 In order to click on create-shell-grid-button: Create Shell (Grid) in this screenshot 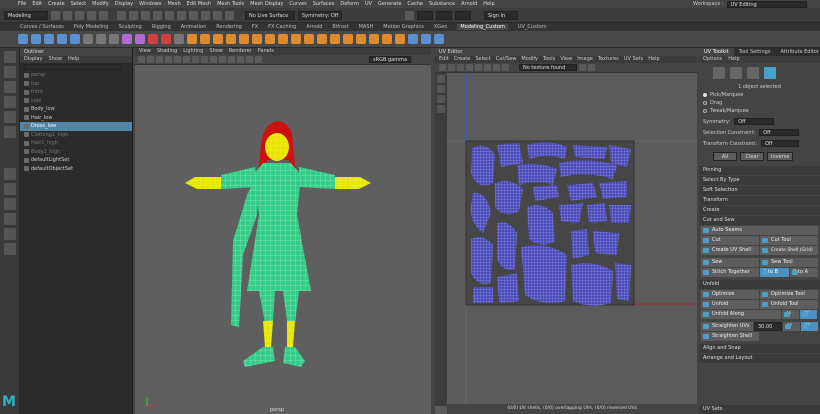, I will do `click(789, 250)`.